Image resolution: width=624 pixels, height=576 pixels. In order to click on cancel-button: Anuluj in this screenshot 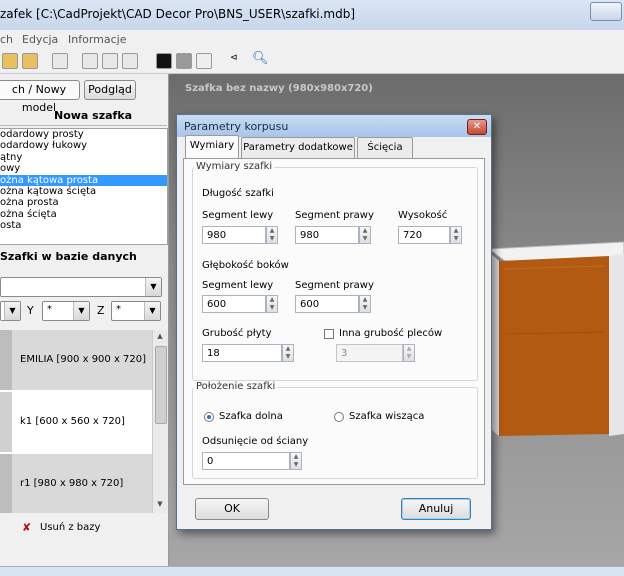, I will do `click(436, 509)`.